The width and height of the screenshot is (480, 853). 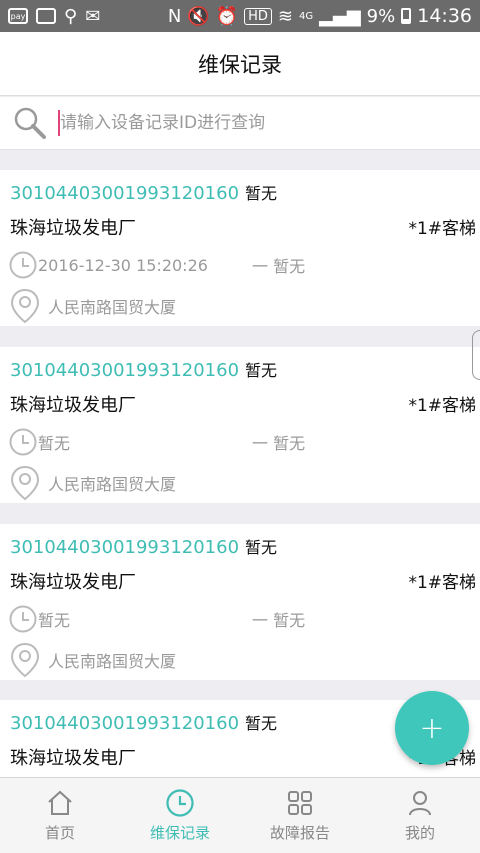 I want to click on tab-label: 首页, so click(x=59, y=833).